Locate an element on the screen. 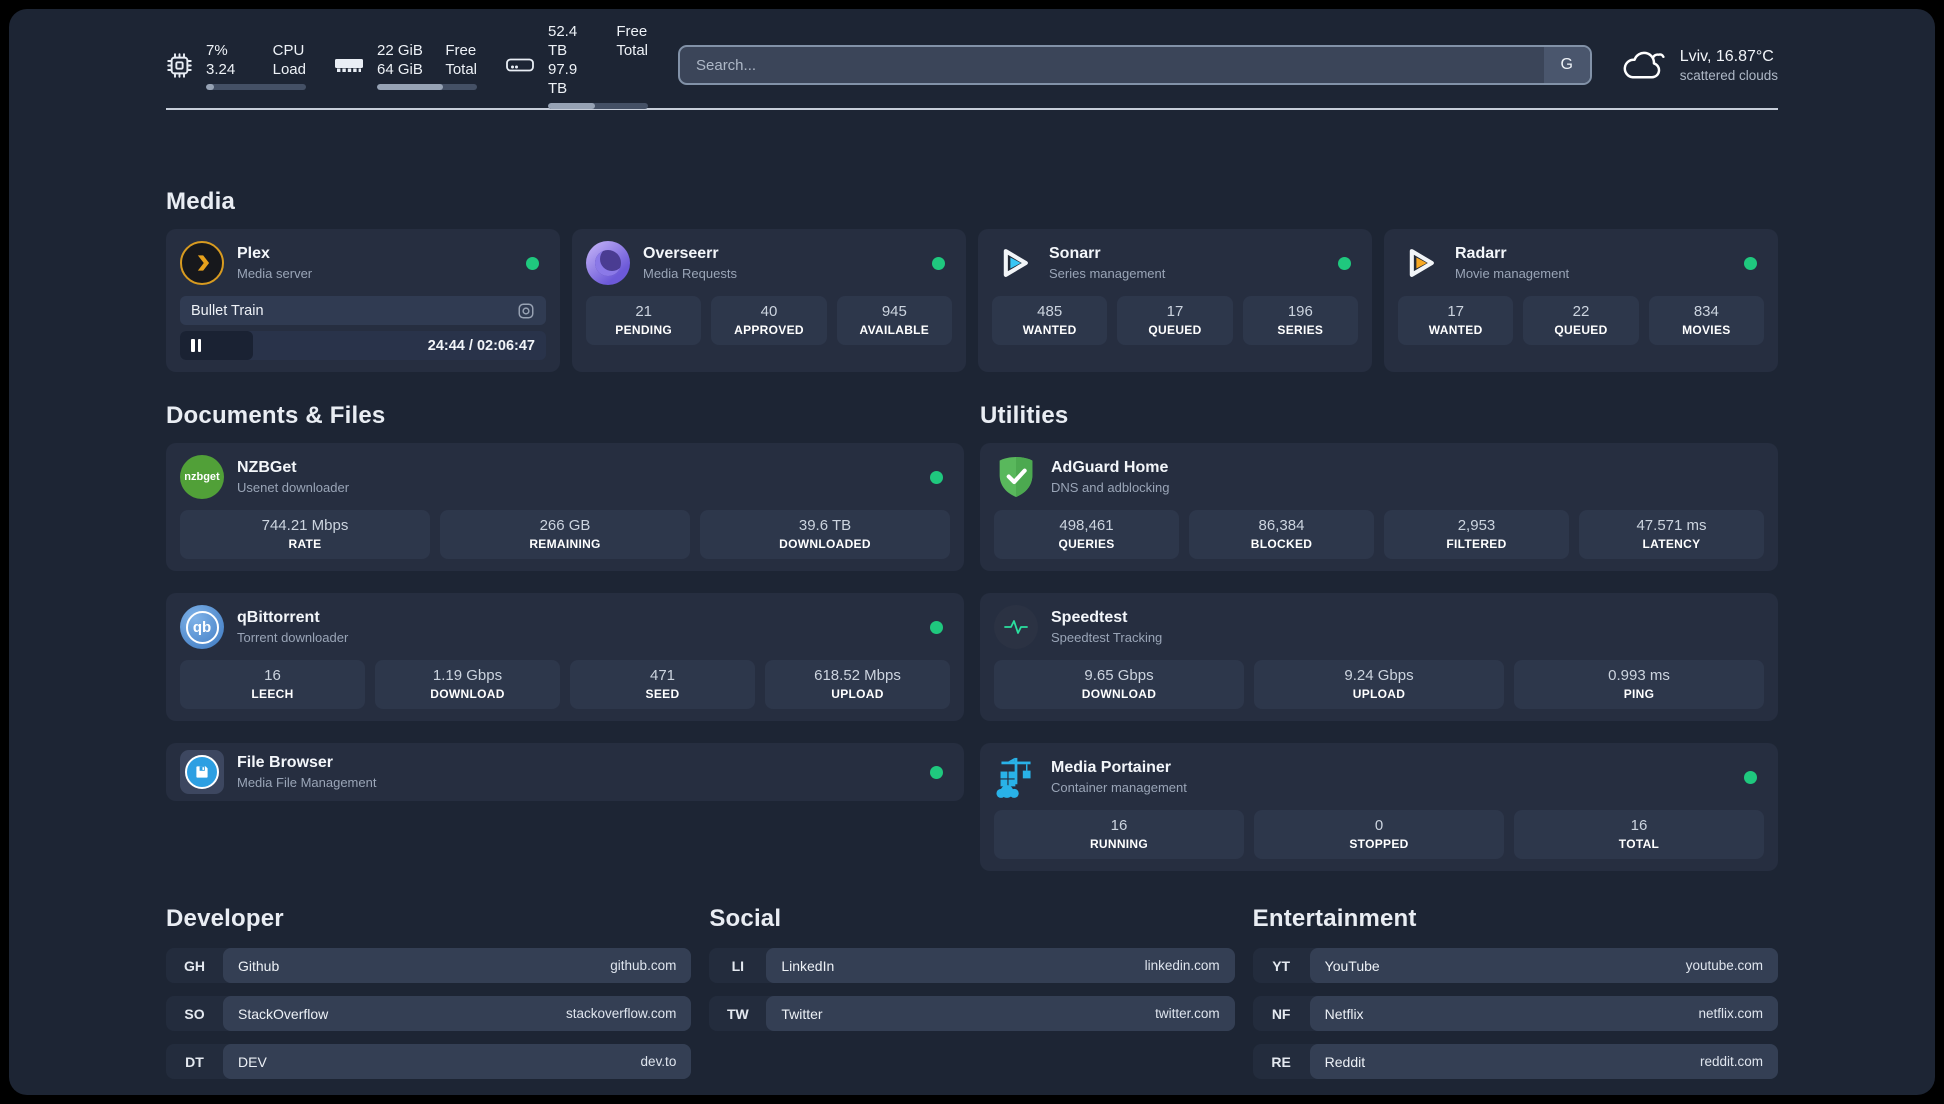 This screenshot has width=1944, height=1104. app-subtitle: DNS and adblocking is located at coordinates (1110, 487).